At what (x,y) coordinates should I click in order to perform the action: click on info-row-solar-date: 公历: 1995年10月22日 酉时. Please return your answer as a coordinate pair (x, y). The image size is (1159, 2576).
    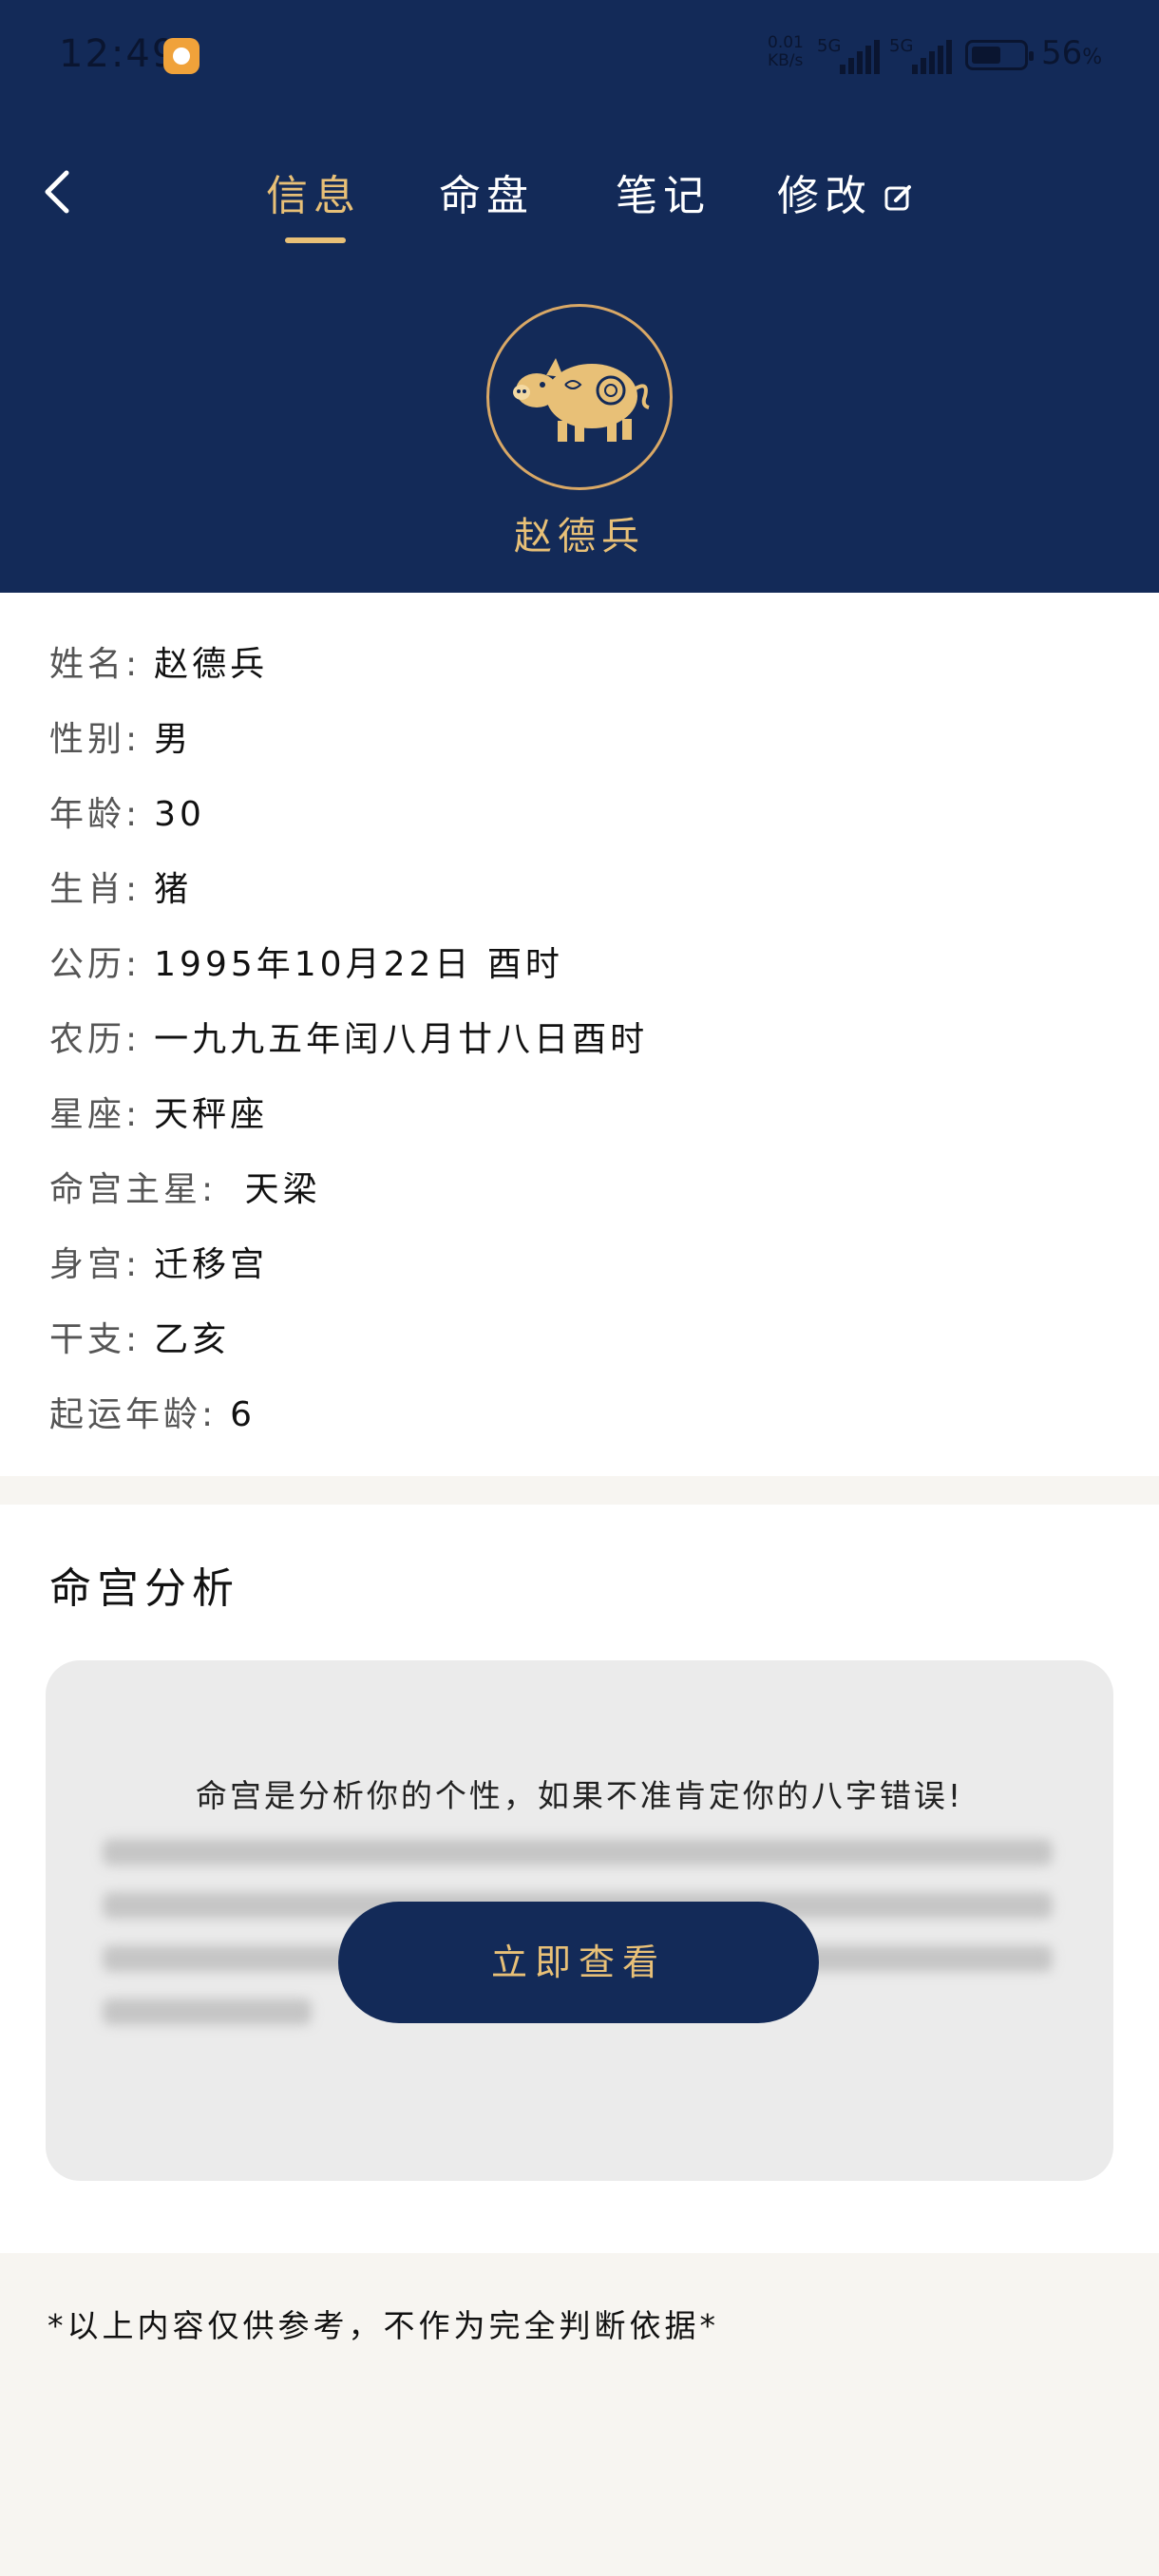
    Looking at the image, I should click on (306, 964).